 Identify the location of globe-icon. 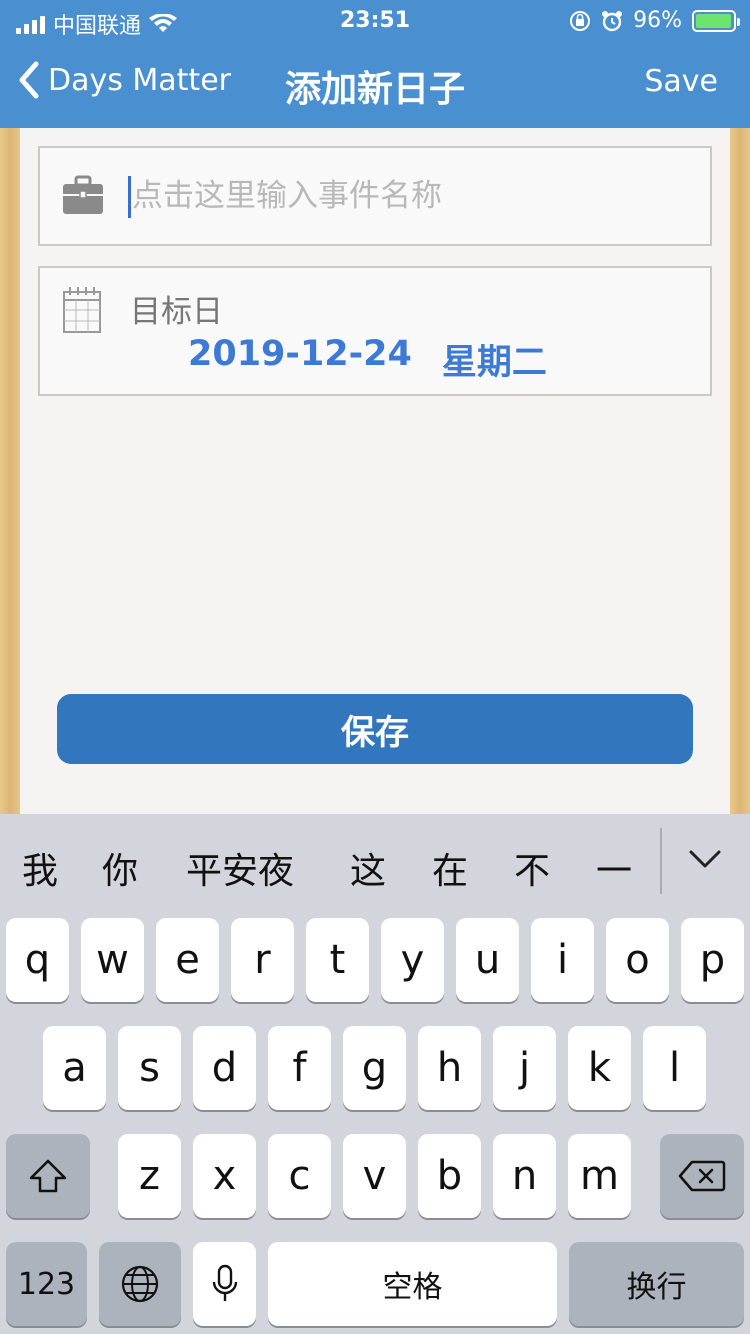
(140, 1284).